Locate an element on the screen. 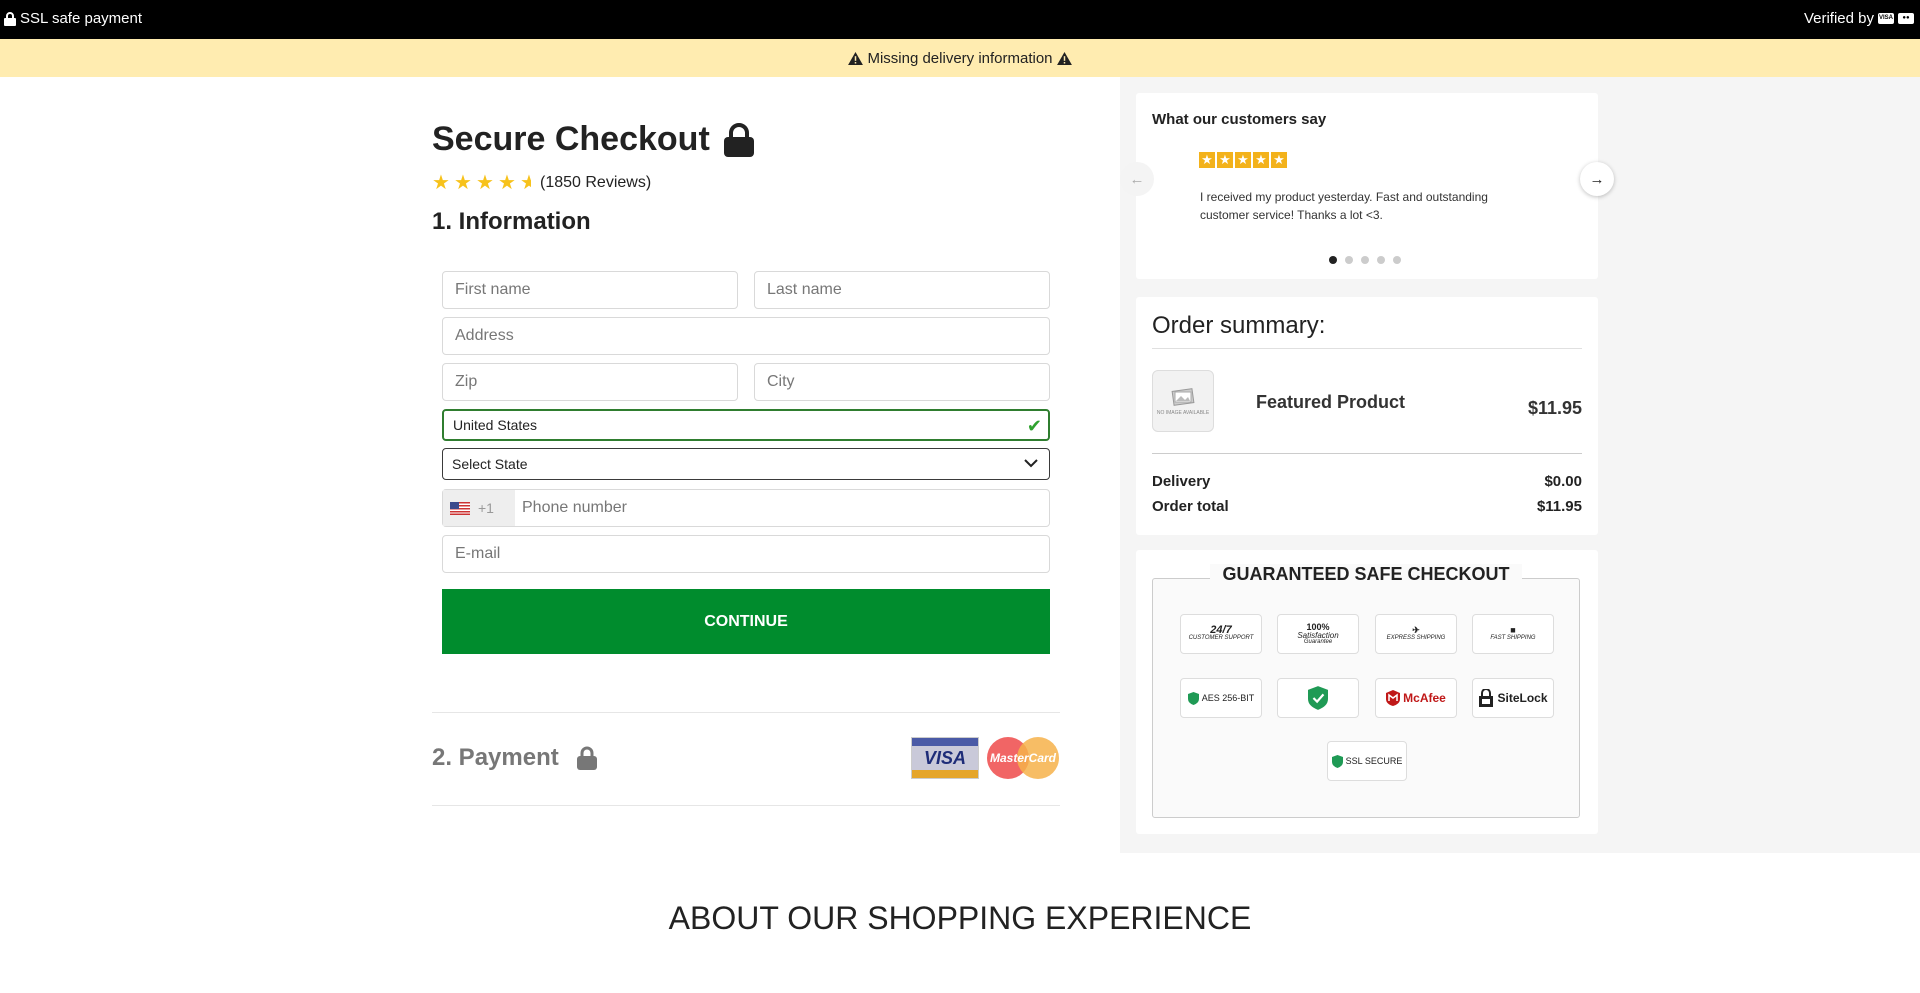 The image size is (1920, 993). product-thumbnail: NO IMAGE AVAILABLE is located at coordinates (1183, 401).